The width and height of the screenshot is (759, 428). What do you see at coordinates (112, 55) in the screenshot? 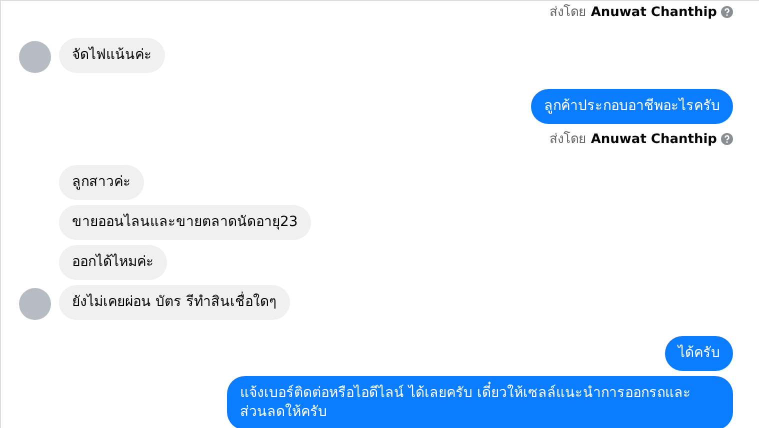
I see `message-bubble: จัดไฟแน้นค่ะ` at bounding box center [112, 55].